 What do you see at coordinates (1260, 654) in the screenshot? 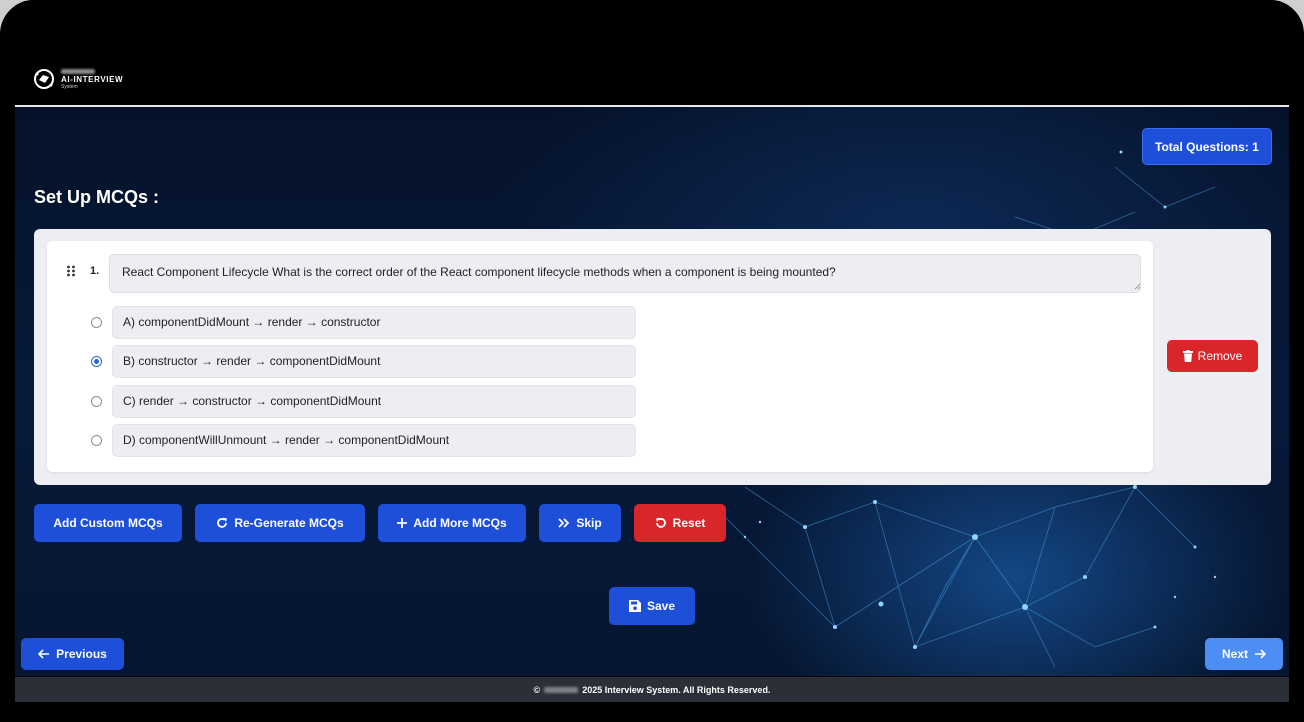
I see `arrow-right-icon` at bounding box center [1260, 654].